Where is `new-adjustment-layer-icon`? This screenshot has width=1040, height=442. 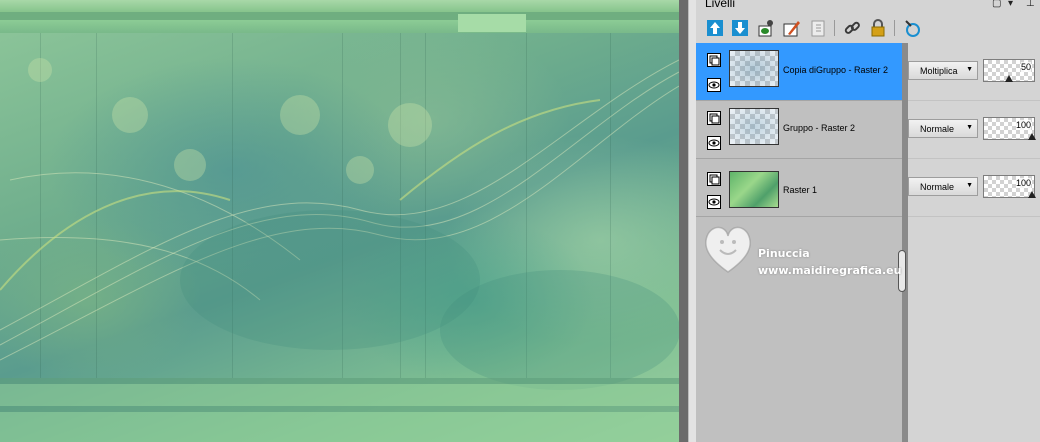 new-adjustment-layer-icon is located at coordinates (792, 28).